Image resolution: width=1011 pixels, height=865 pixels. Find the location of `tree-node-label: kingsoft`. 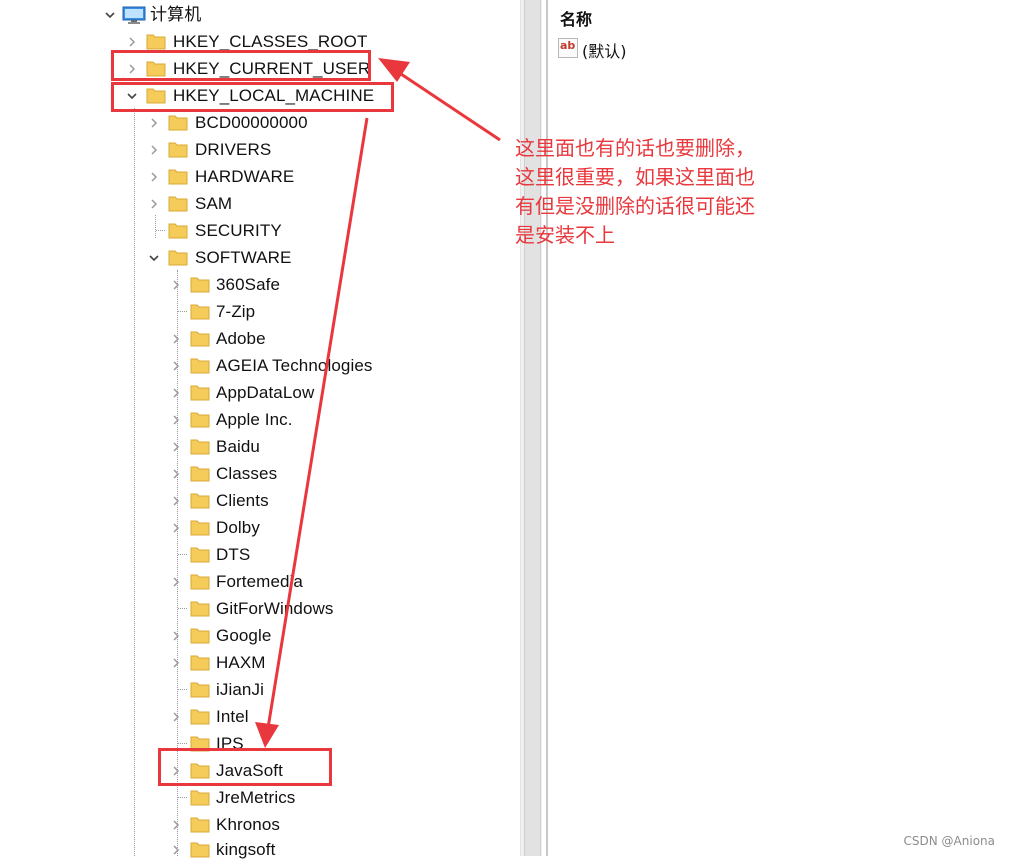

tree-node-label: kingsoft is located at coordinates (246, 849).